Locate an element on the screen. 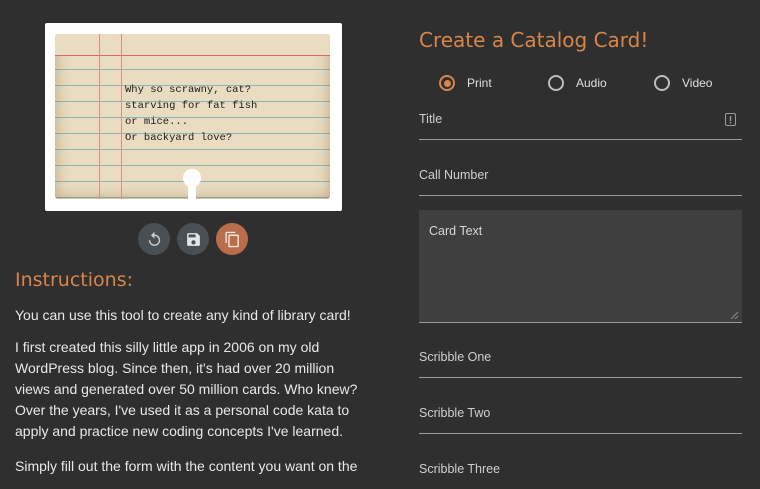 Image resolution: width=760 pixels, height=489 pixels. radio-label: Audio is located at coordinates (591, 83).